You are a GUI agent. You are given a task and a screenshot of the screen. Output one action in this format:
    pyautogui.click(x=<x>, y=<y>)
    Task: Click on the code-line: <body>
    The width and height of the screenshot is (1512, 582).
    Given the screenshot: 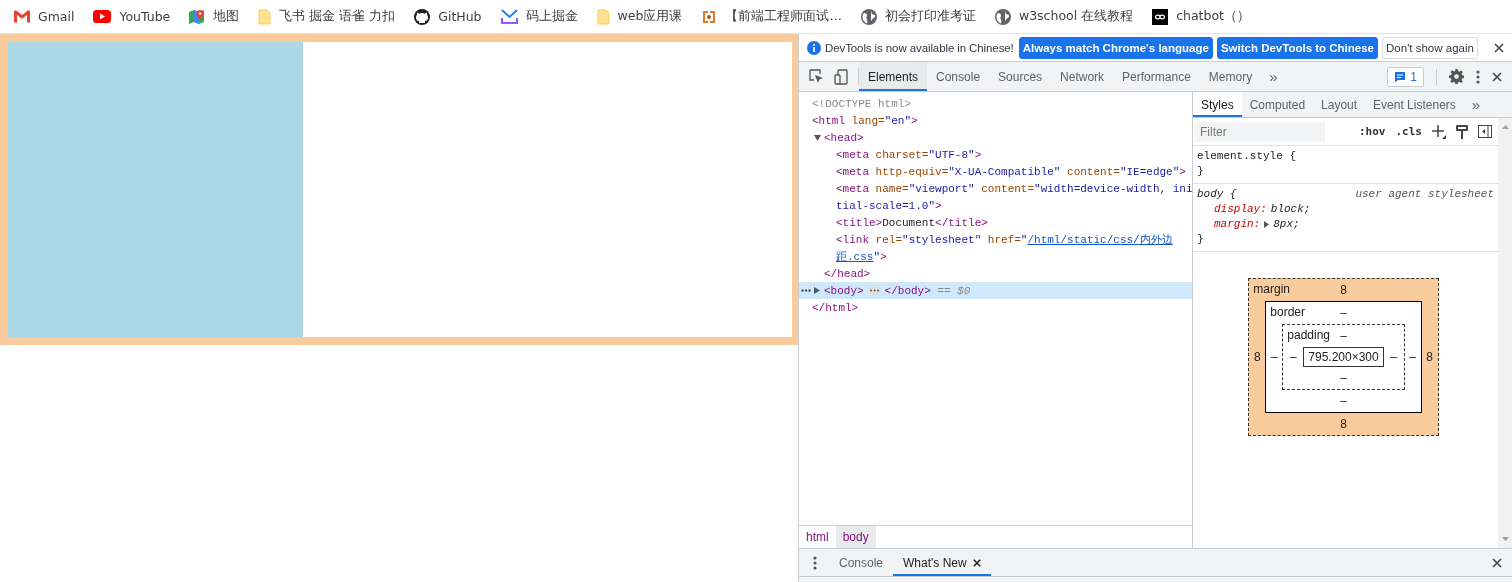 What is the action you would take?
    pyautogui.click(x=844, y=290)
    